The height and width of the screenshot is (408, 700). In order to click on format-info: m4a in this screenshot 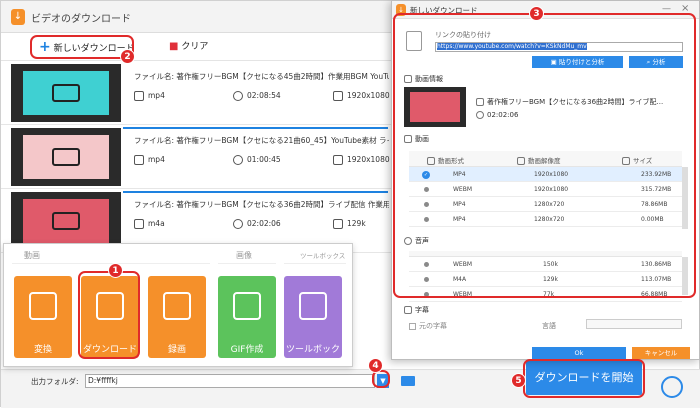, I will do `click(149, 224)`.